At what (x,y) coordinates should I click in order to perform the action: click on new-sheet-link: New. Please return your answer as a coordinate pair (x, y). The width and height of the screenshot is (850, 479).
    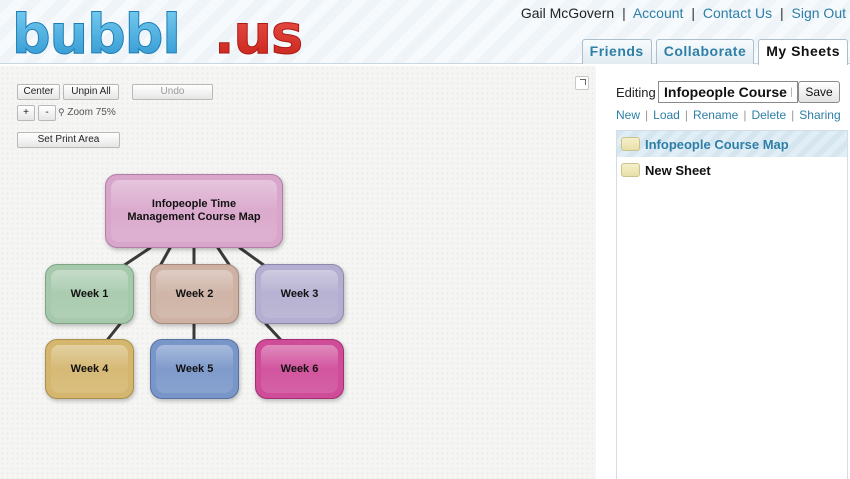
    Looking at the image, I should click on (628, 115).